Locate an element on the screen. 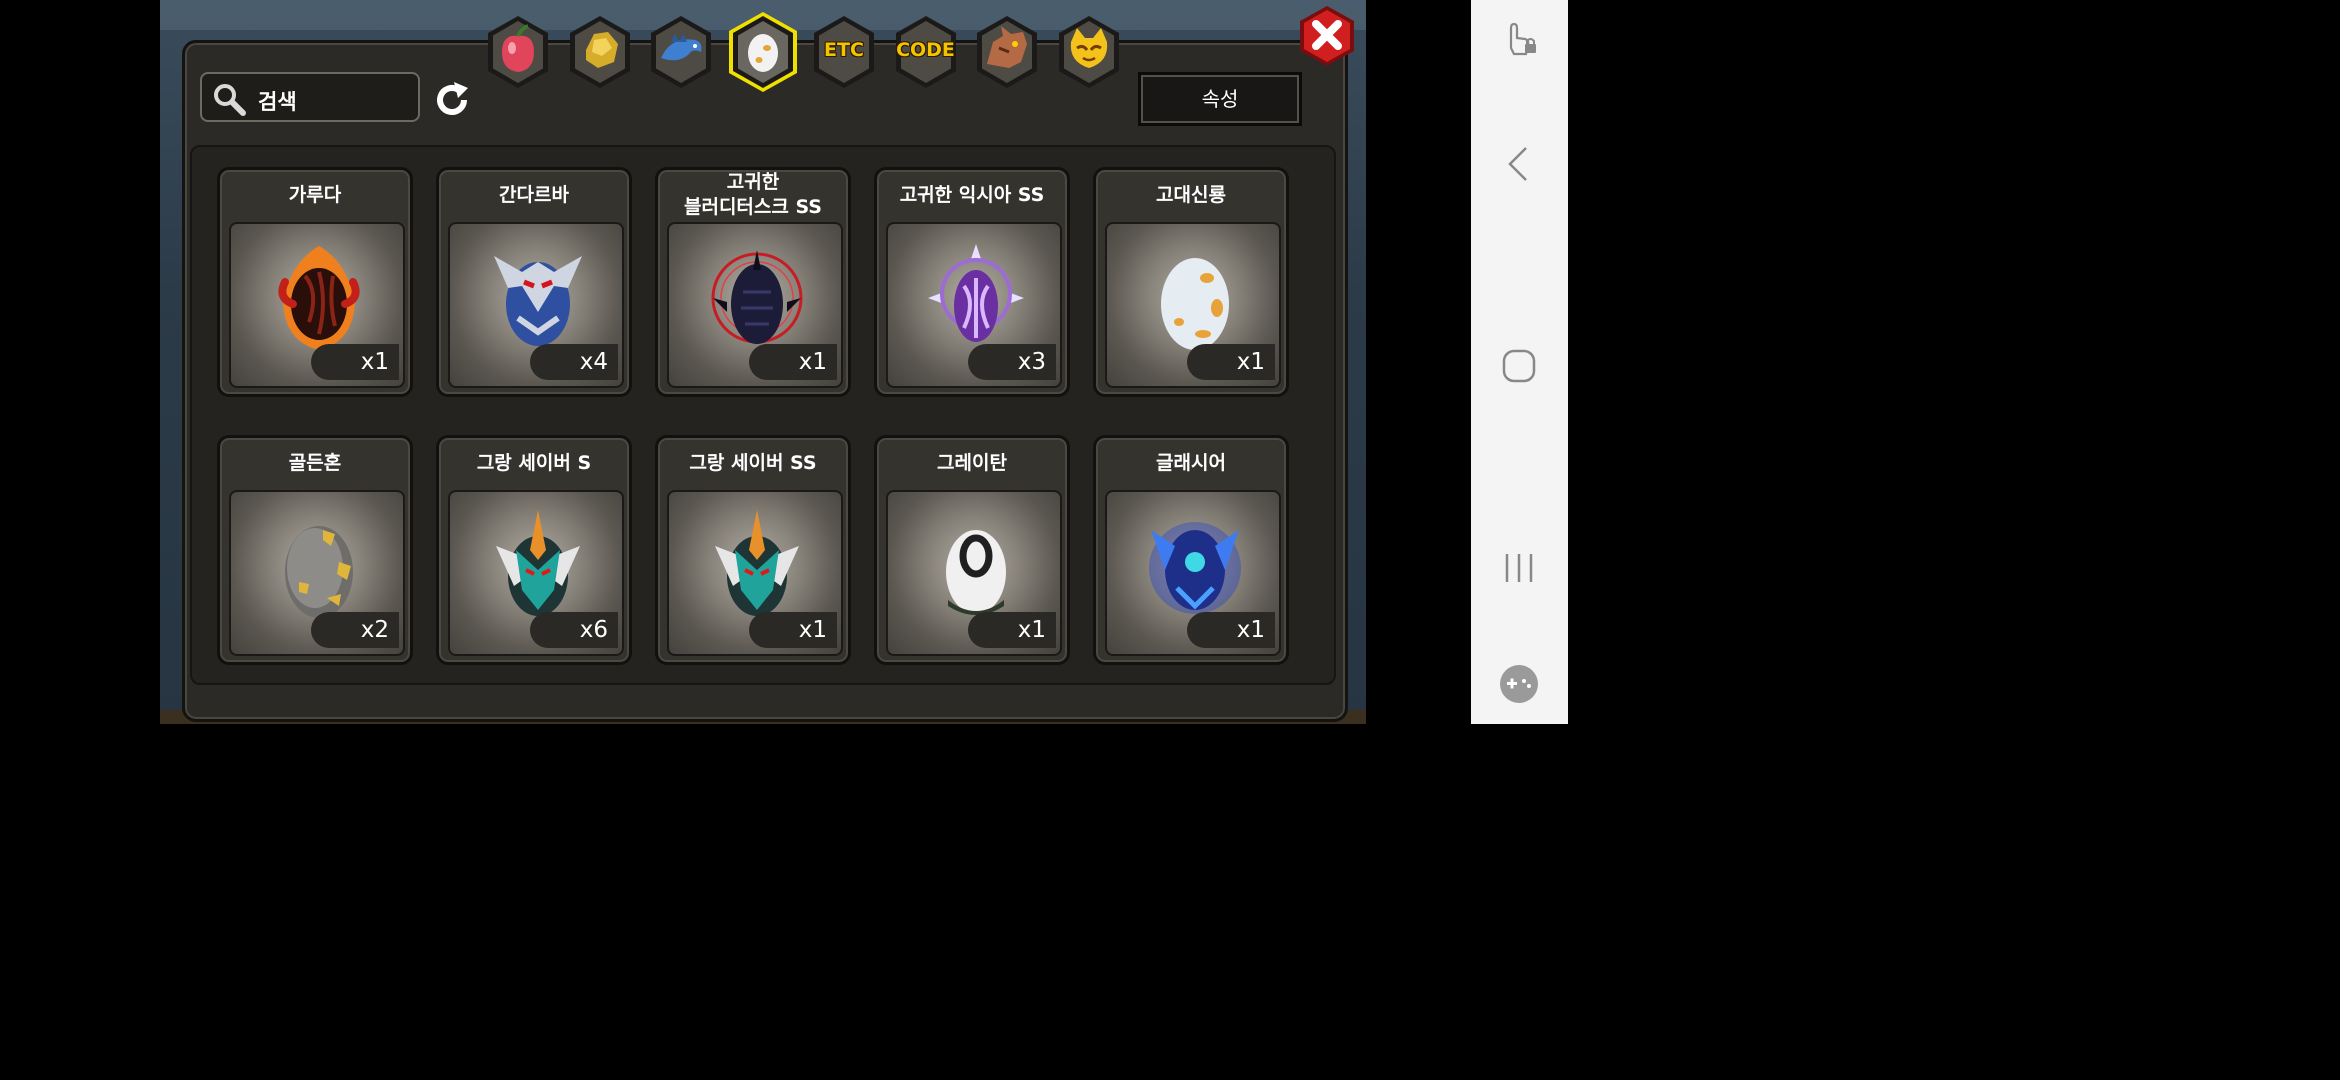 This screenshot has width=2340, height=1080. tab-egg is located at coordinates (763, 52).